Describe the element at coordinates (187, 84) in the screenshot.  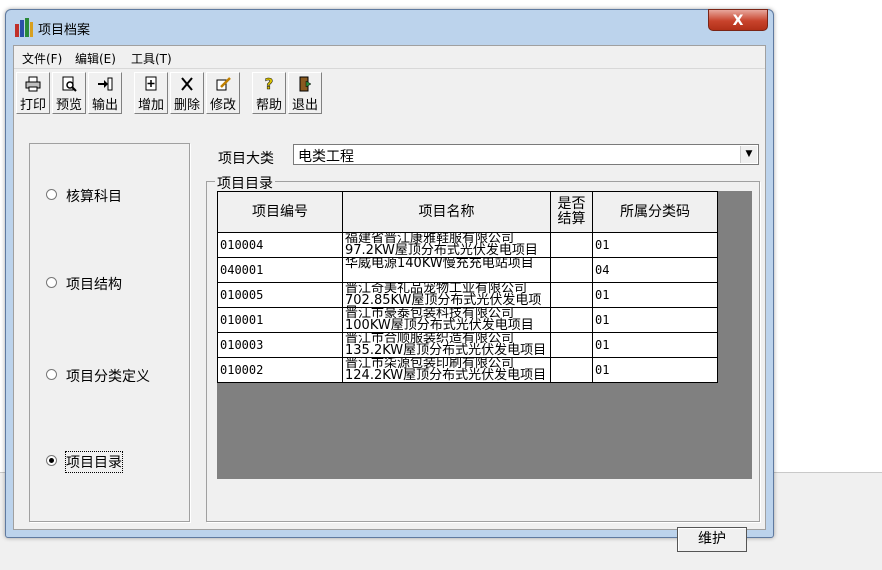
I see `delete-icon` at that location.